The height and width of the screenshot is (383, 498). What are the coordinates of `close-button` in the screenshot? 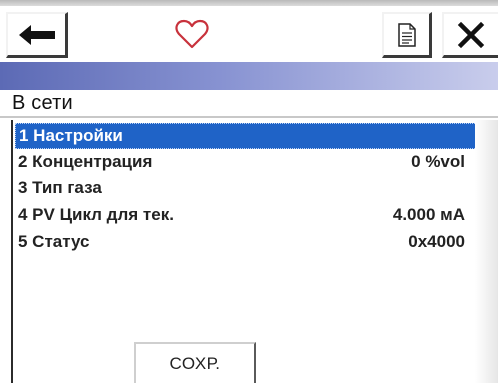 It's located at (470, 35).